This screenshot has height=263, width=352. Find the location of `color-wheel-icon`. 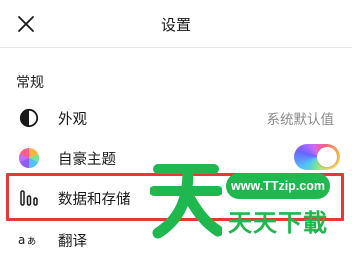

color-wheel-icon is located at coordinates (29, 158).